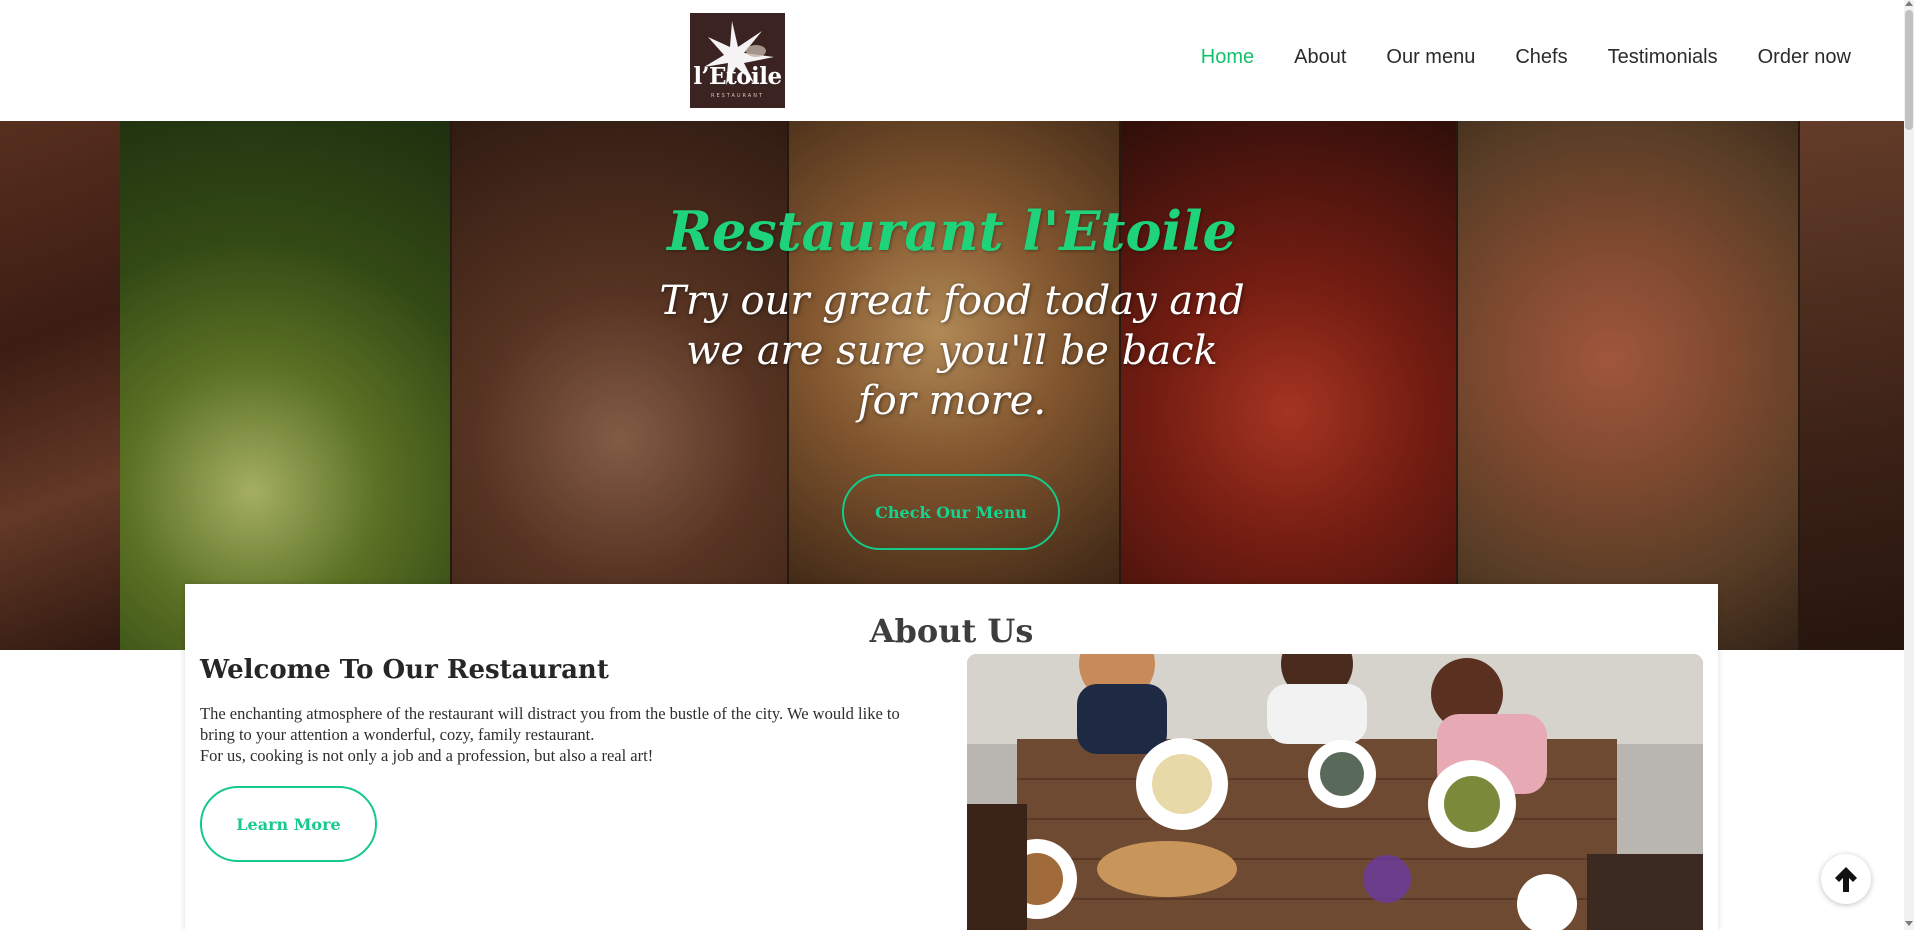 The height and width of the screenshot is (930, 1914). Describe the element at coordinates (1909, 3) in the screenshot. I see `scrollbar-up-arrow` at that location.